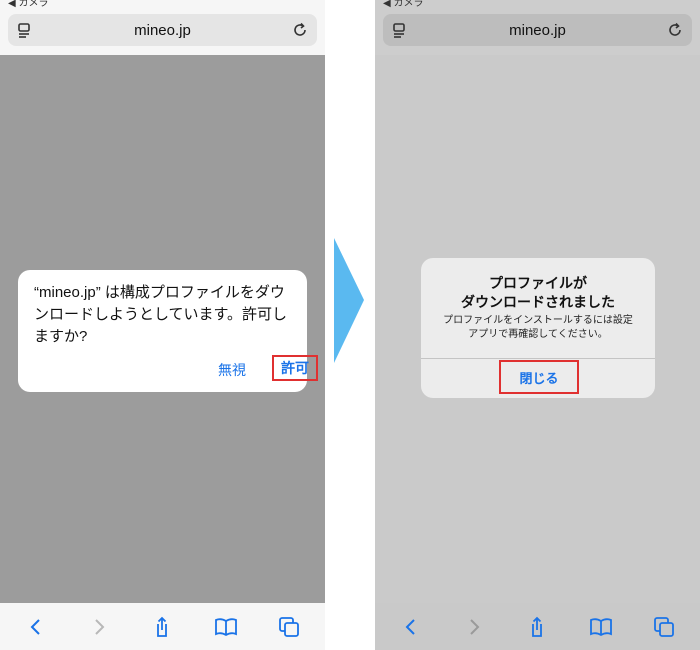  What do you see at coordinates (349, 300) in the screenshot?
I see `step-arrow-icon` at bounding box center [349, 300].